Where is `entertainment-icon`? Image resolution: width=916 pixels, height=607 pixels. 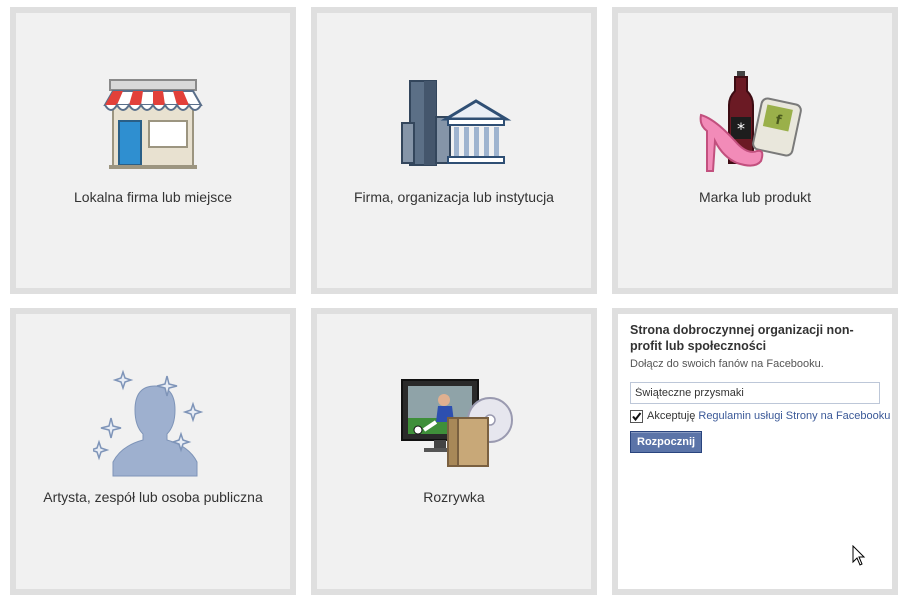
entertainment-icon is located at coordinates (457, 423).